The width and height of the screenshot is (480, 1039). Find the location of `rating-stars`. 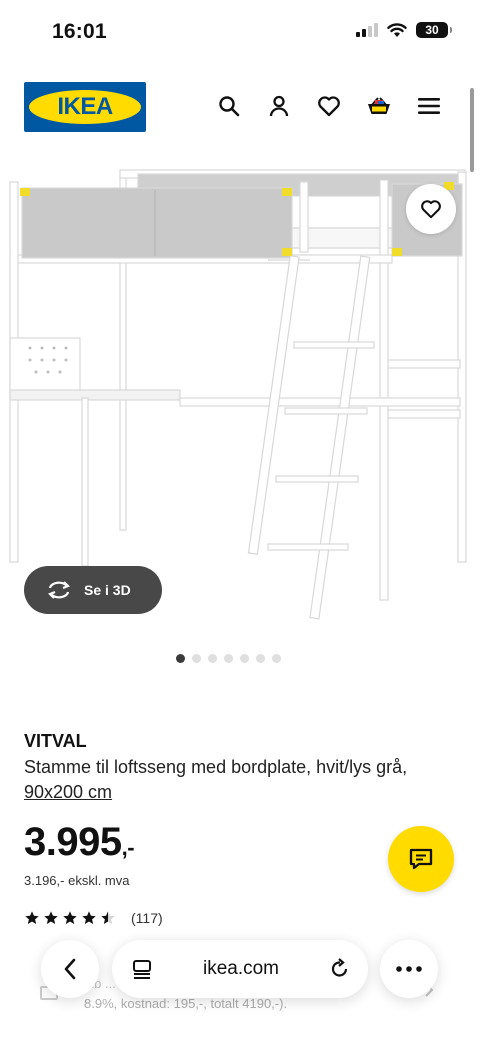

rating-stars is located at coordinates (70, 918).